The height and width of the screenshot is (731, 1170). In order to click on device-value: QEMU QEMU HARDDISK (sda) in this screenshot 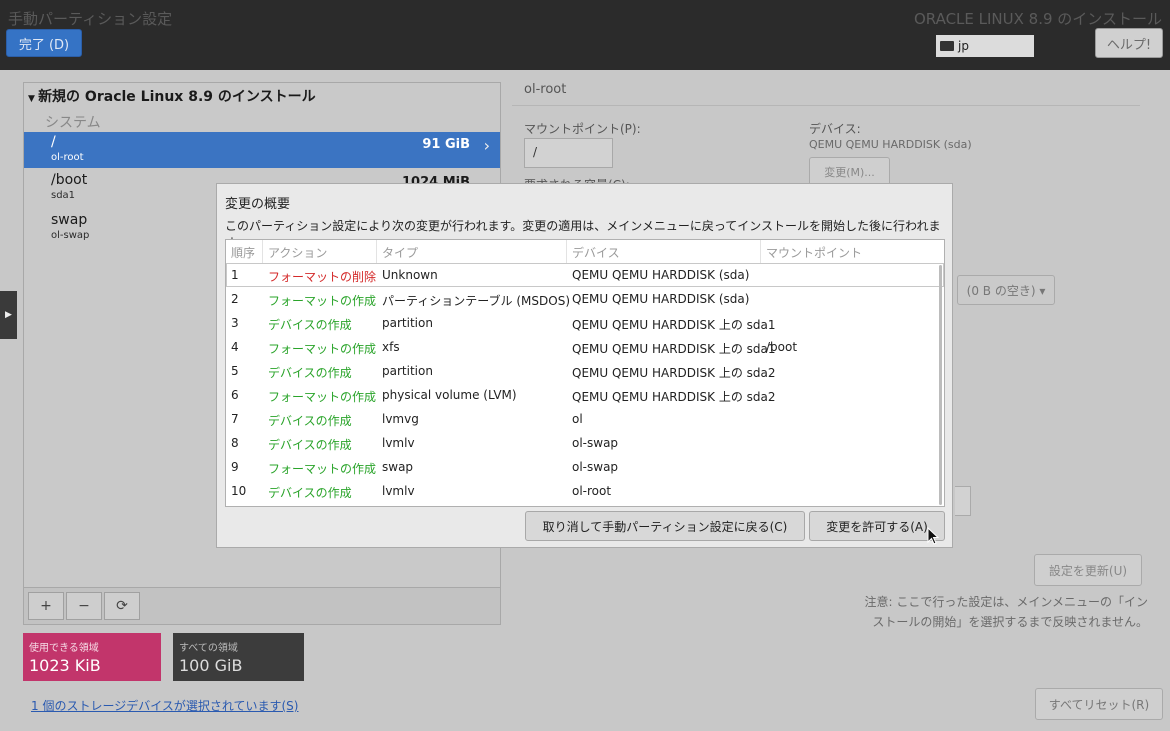, I will do `click(890, 144)`.